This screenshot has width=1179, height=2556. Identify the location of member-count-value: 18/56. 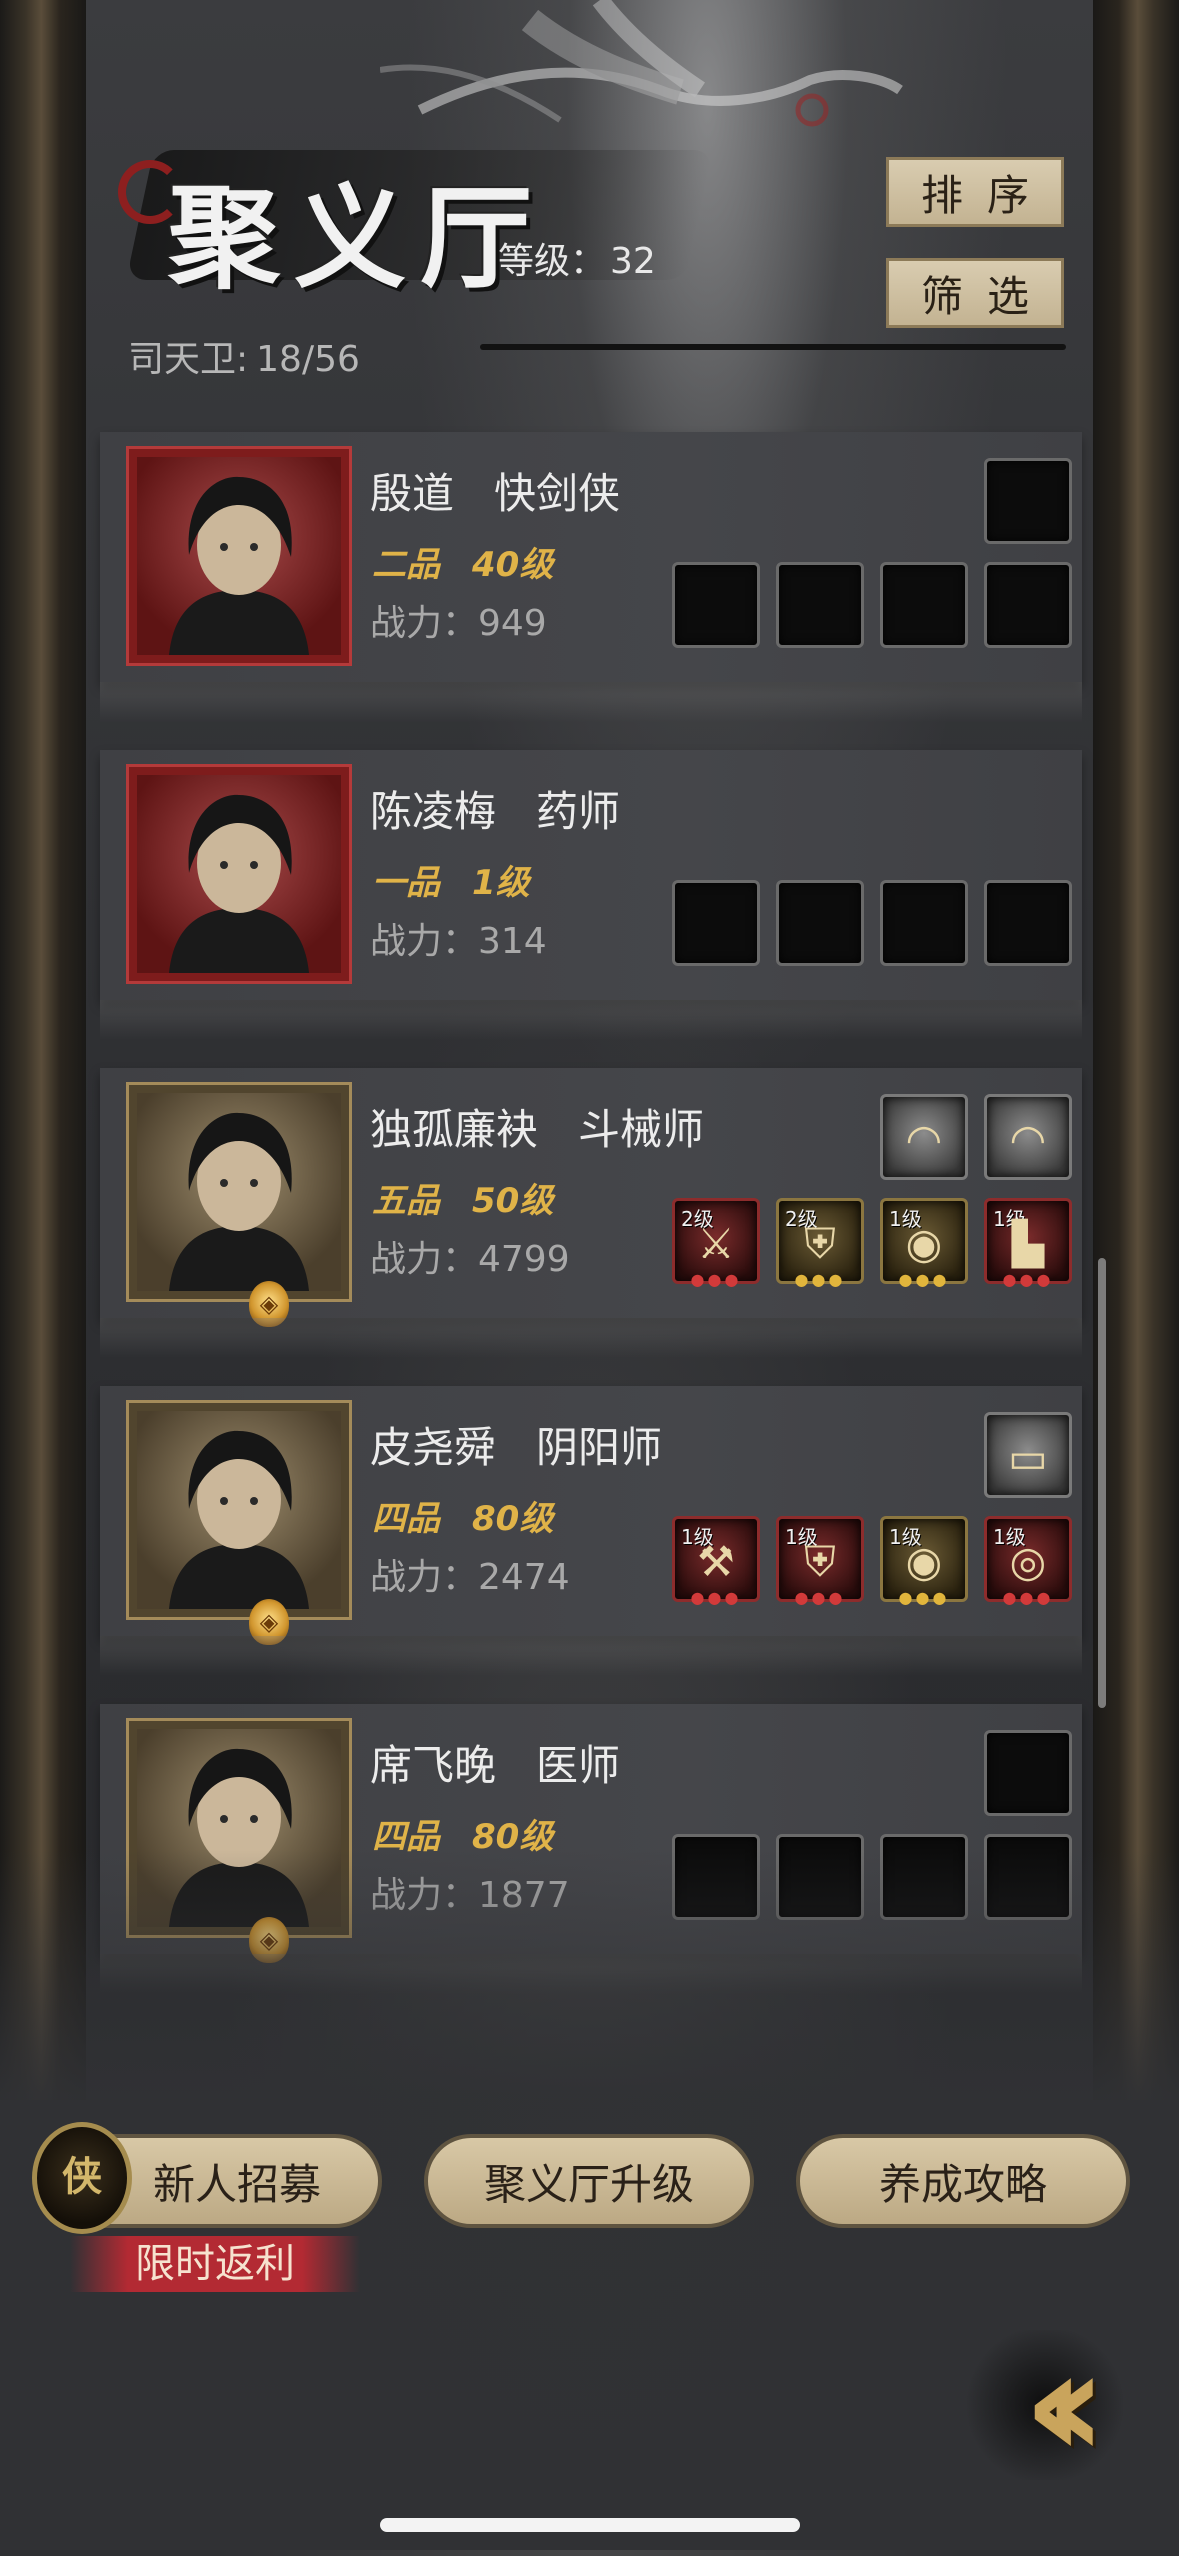
(308, 359).